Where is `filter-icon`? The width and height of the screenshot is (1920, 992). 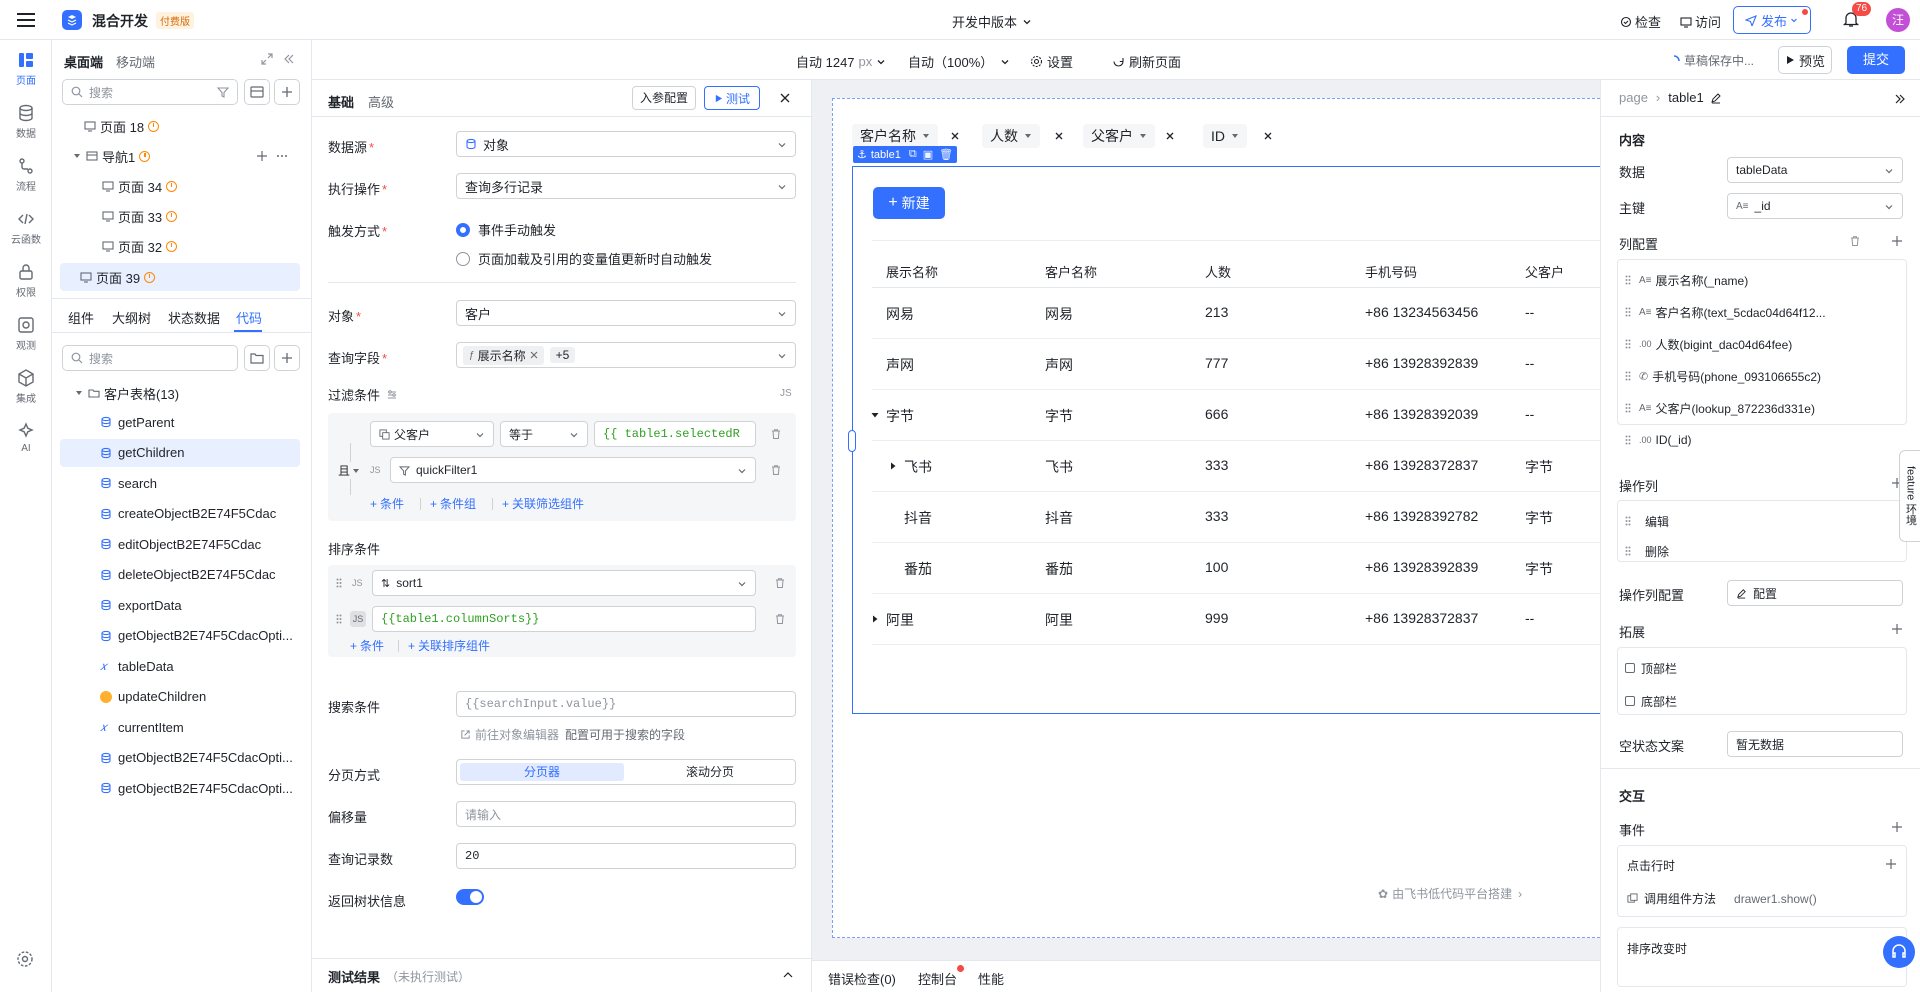 filter-icon is located at coordinates (223, 92).